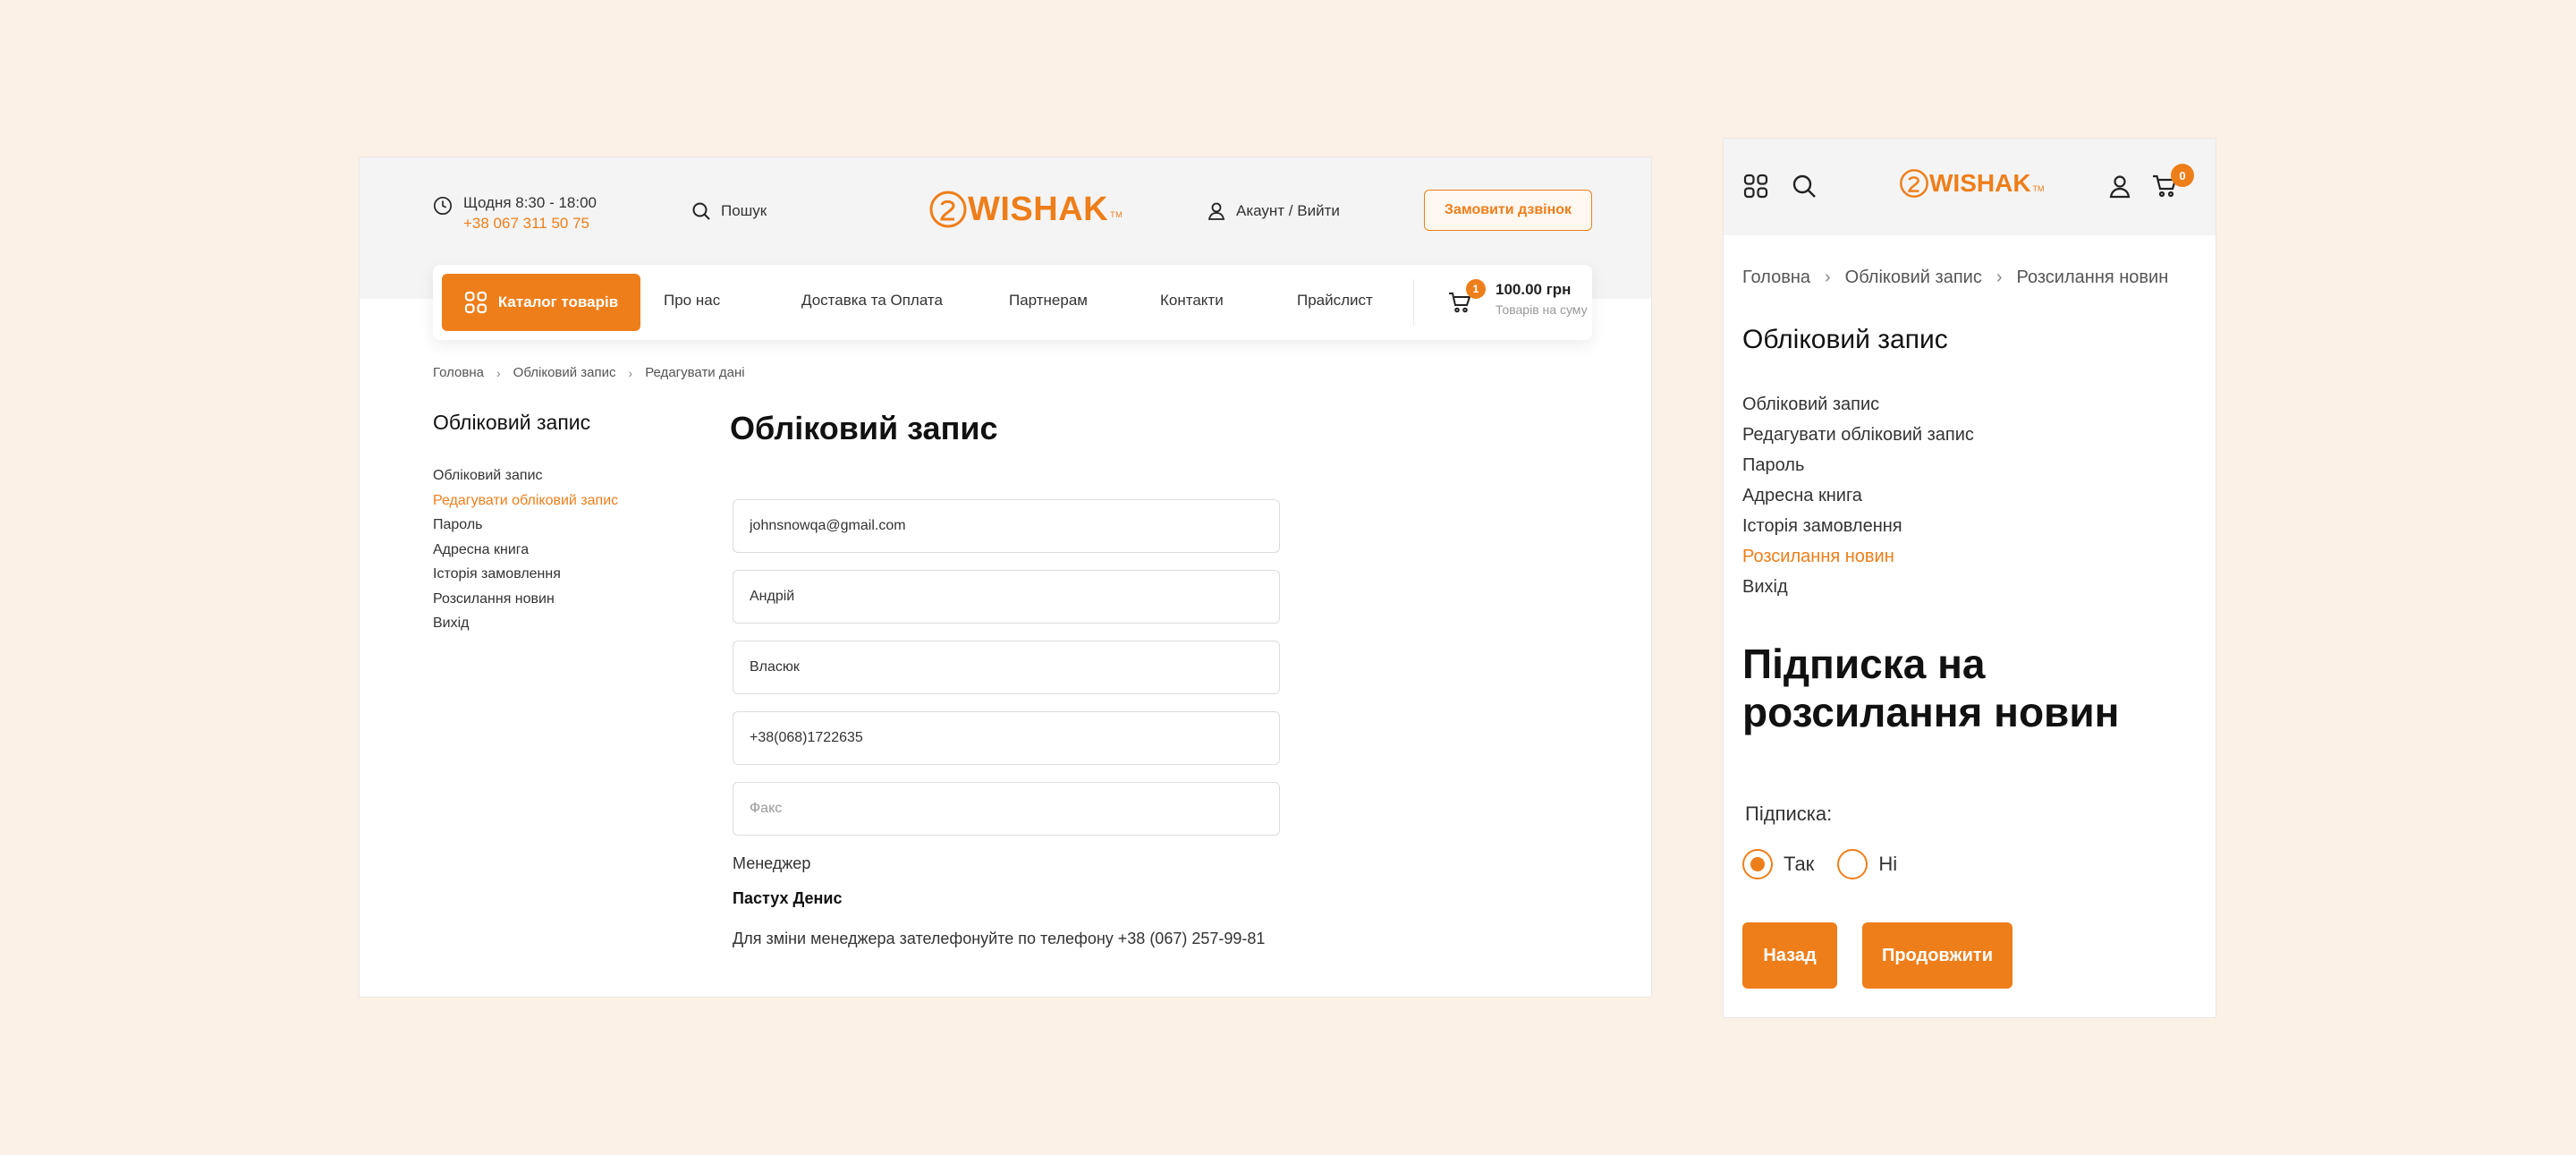 This screenshot has height=1155, width=2576. I want to click on subscription-options: Так Ні, so click(1819, 864).